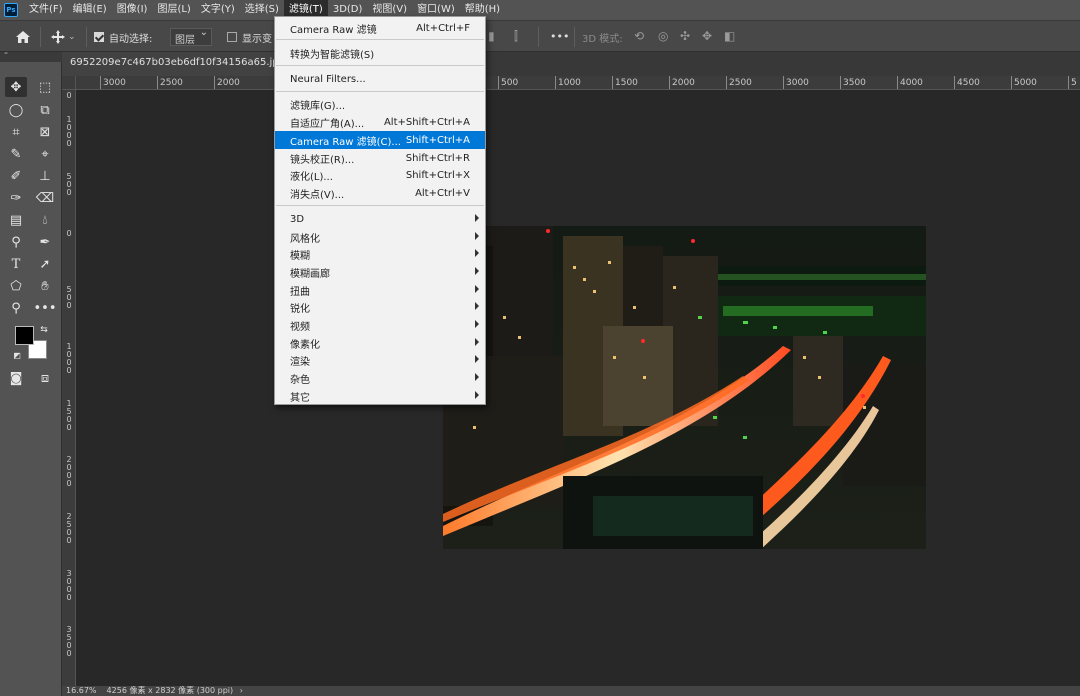 This screenshot has height=696, width=1080. Describe the element at coordinates (69, 528) in the screenshot. I see `ruler-label: 2 5 0 0` at that location.